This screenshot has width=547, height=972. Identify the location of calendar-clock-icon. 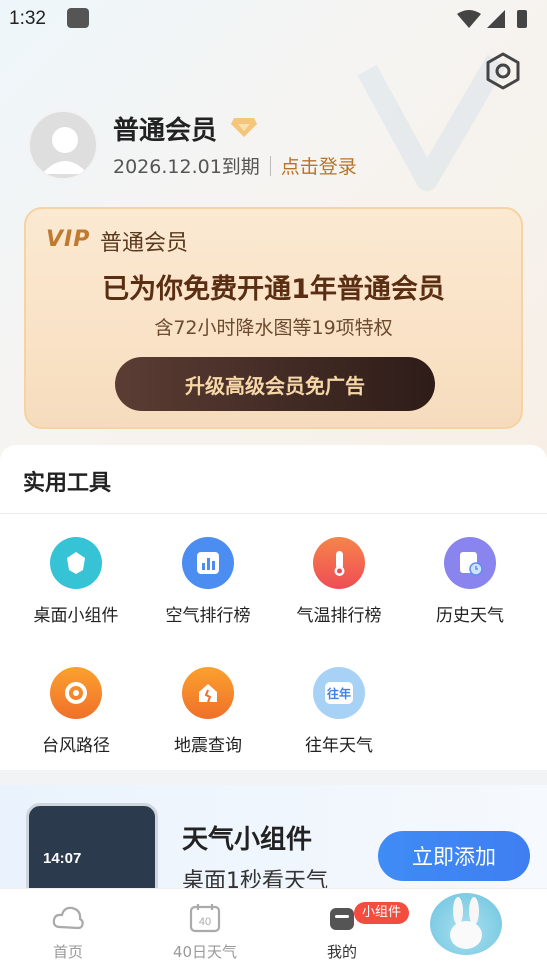
(470, 563).